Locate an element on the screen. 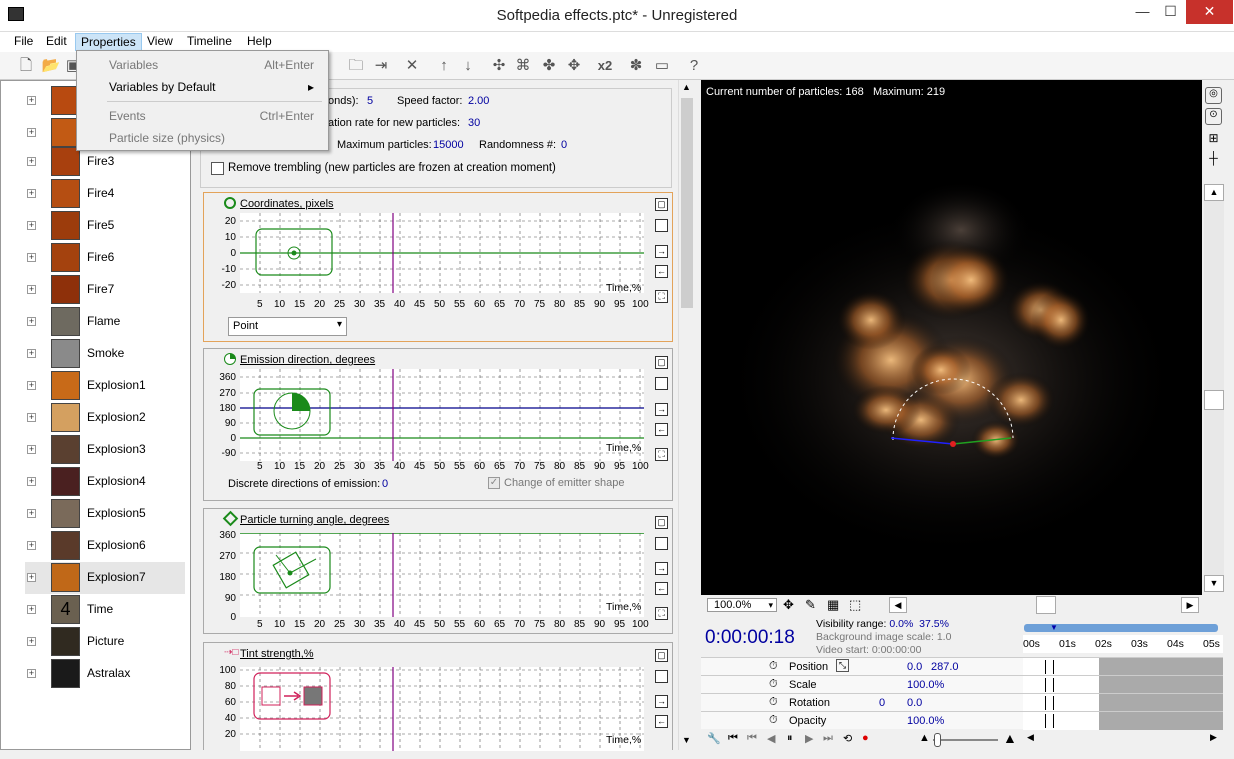 This screenshot has width=1234, height=759. record-icon: ● is located at coordinates (865, 738).